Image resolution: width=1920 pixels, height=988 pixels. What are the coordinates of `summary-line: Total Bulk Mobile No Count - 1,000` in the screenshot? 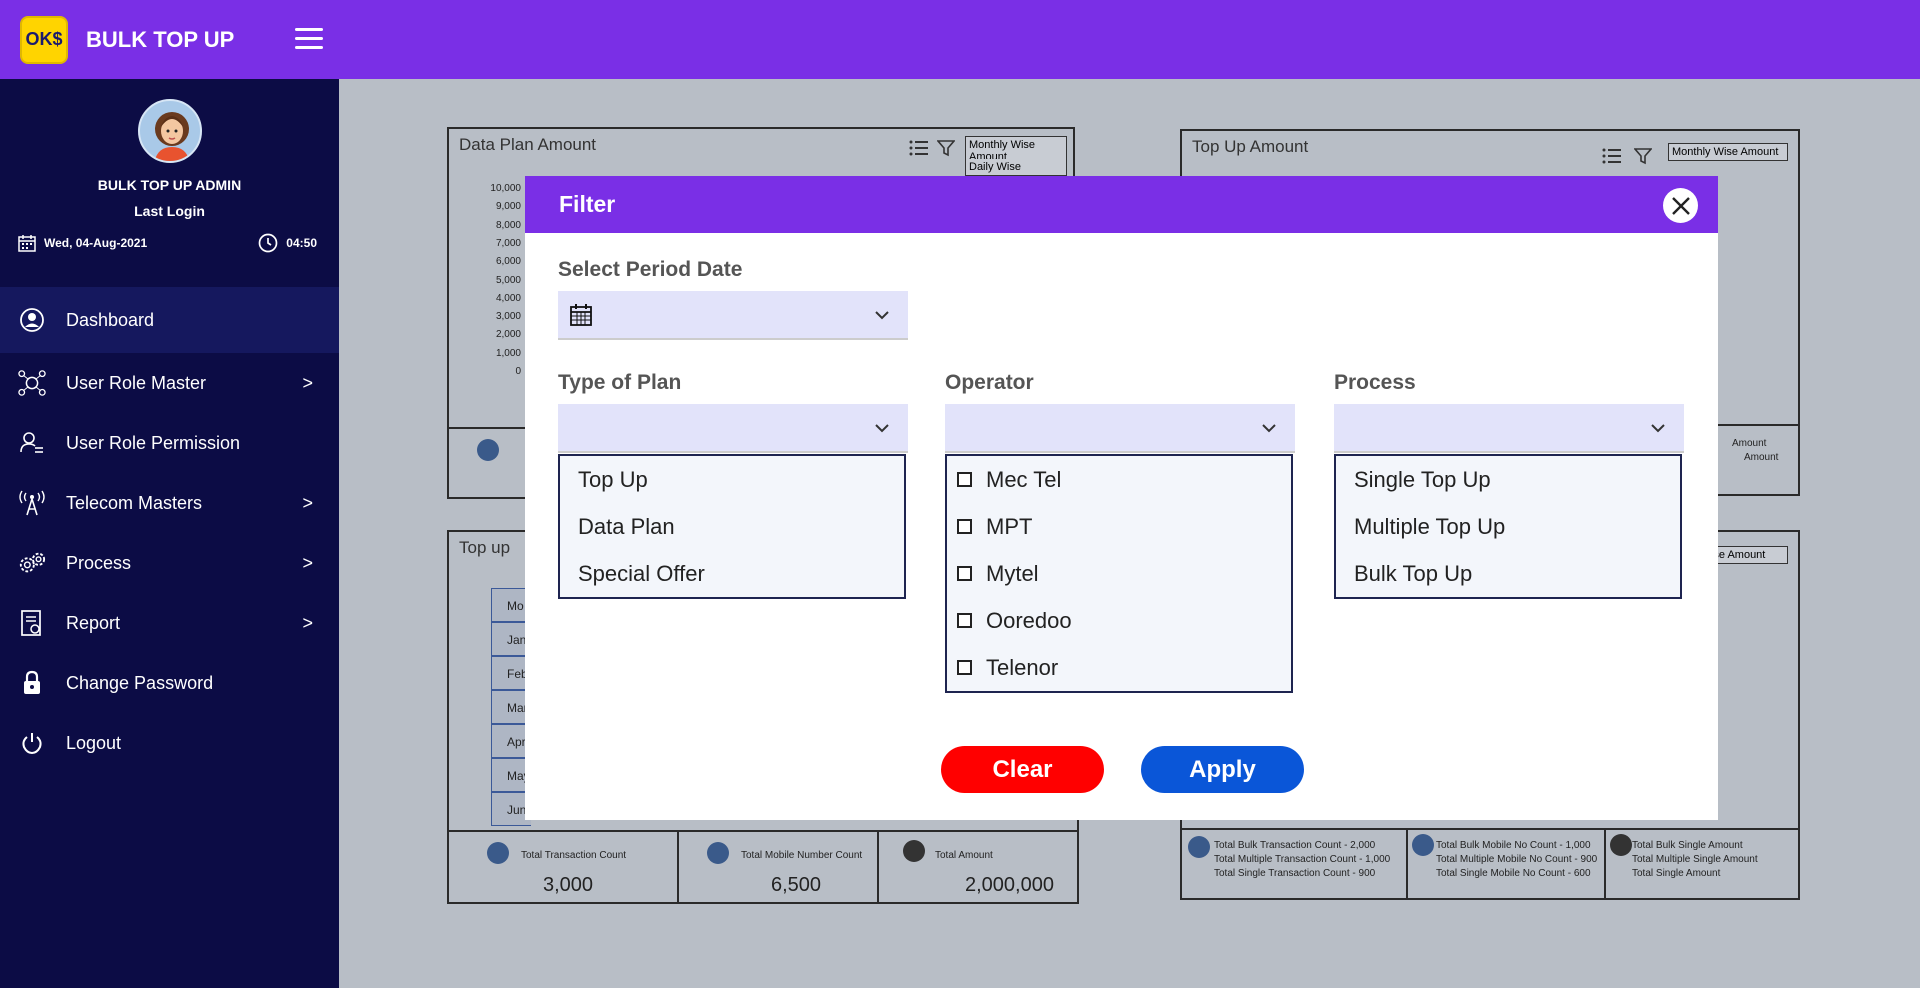 It's located at (1513, 845).